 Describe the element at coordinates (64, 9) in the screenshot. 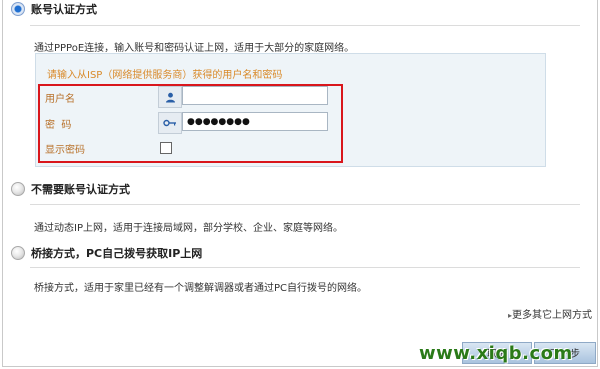

I see `option-title-account-auth: 账号认证方式` at that location.